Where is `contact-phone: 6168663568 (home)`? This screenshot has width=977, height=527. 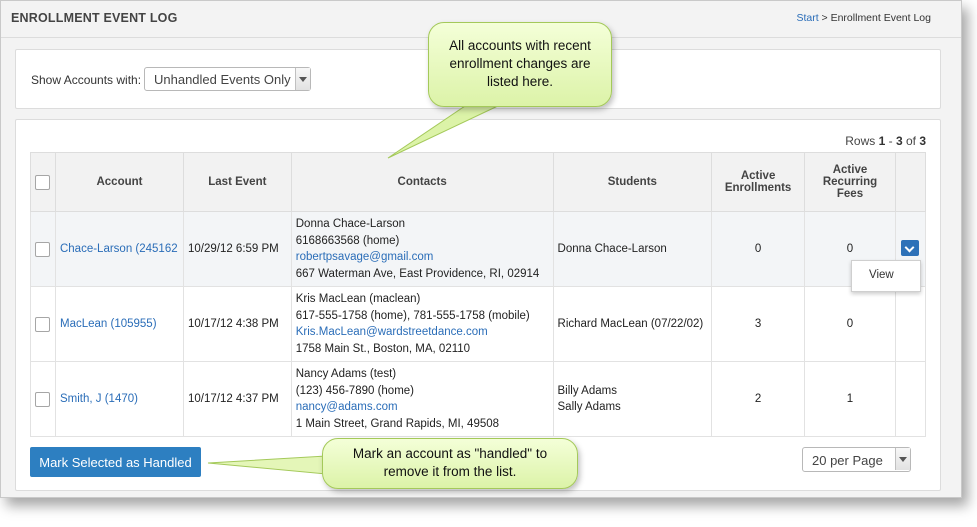
contact-phone: 6168663568 (home) is located at coordinates (347, 240).